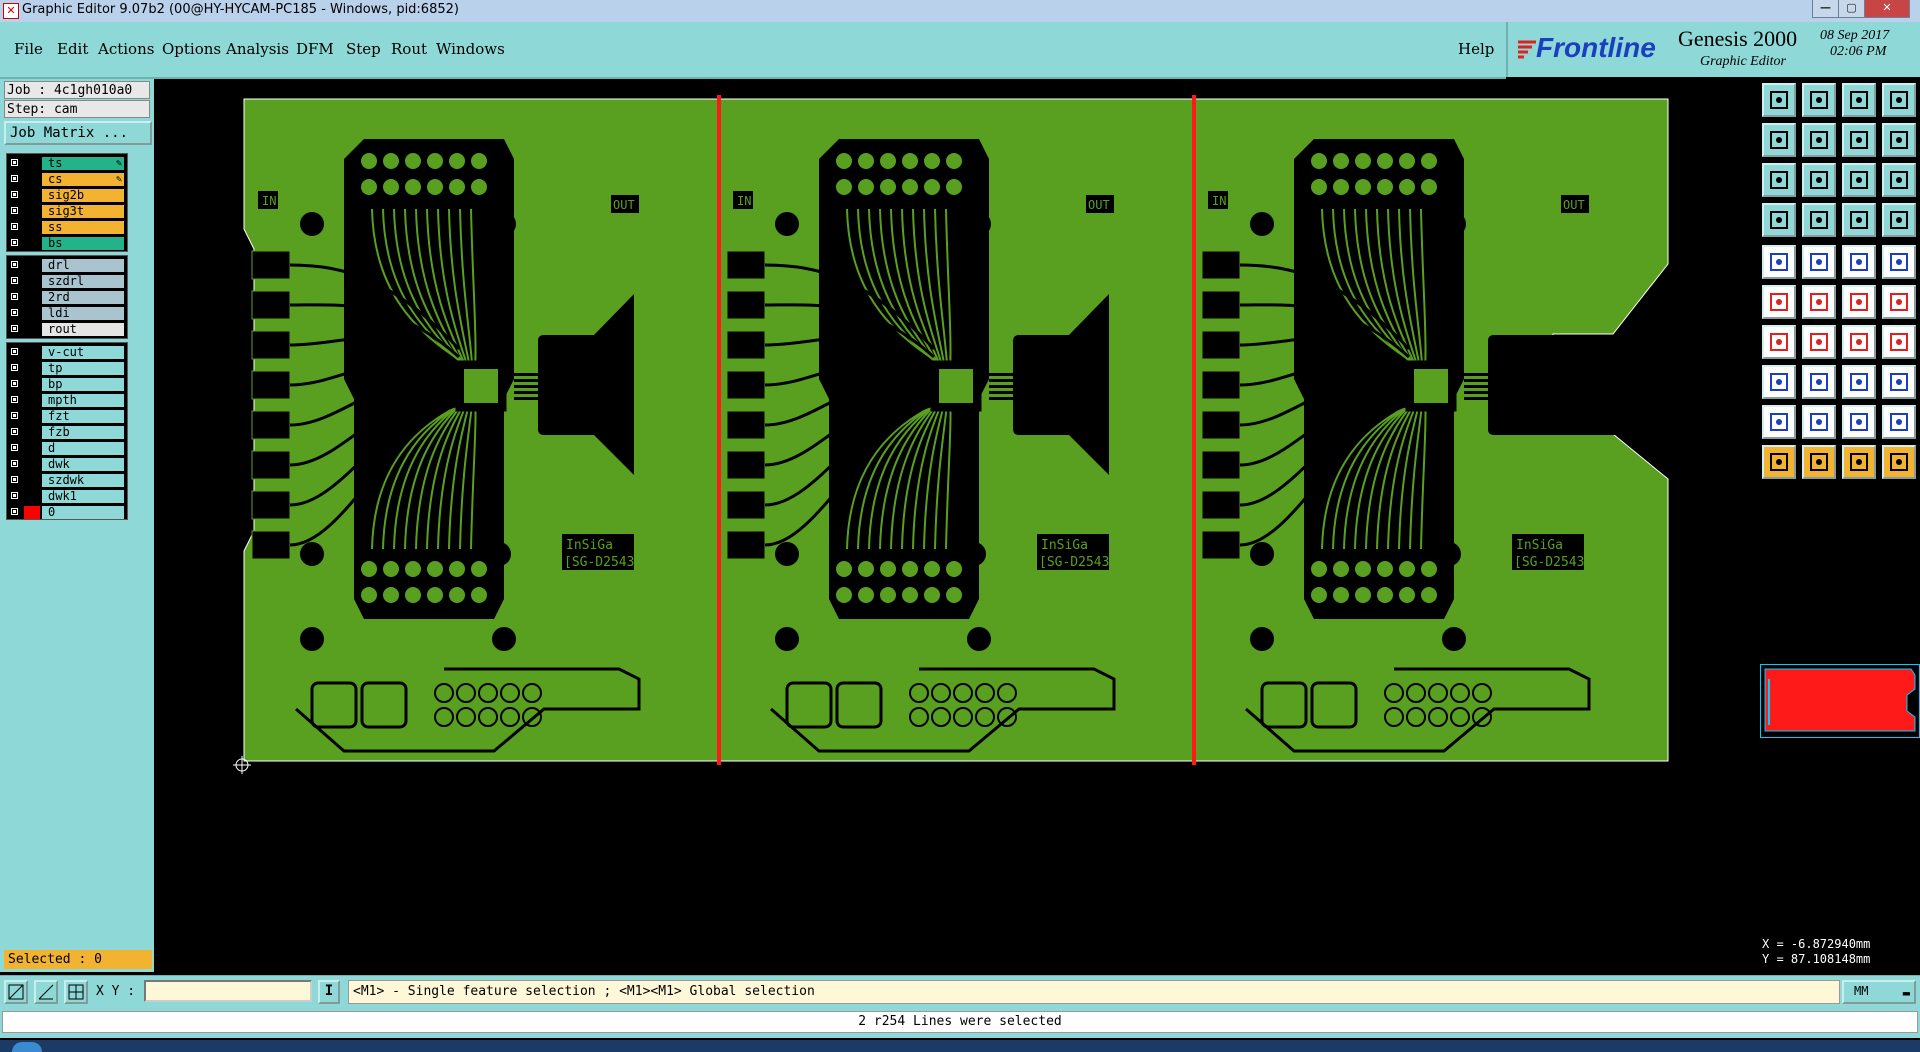  What do you see at coordinates (1819, 422) in the screenshot?
I see `triangle2-icon` at bounding box center [1819, 422].